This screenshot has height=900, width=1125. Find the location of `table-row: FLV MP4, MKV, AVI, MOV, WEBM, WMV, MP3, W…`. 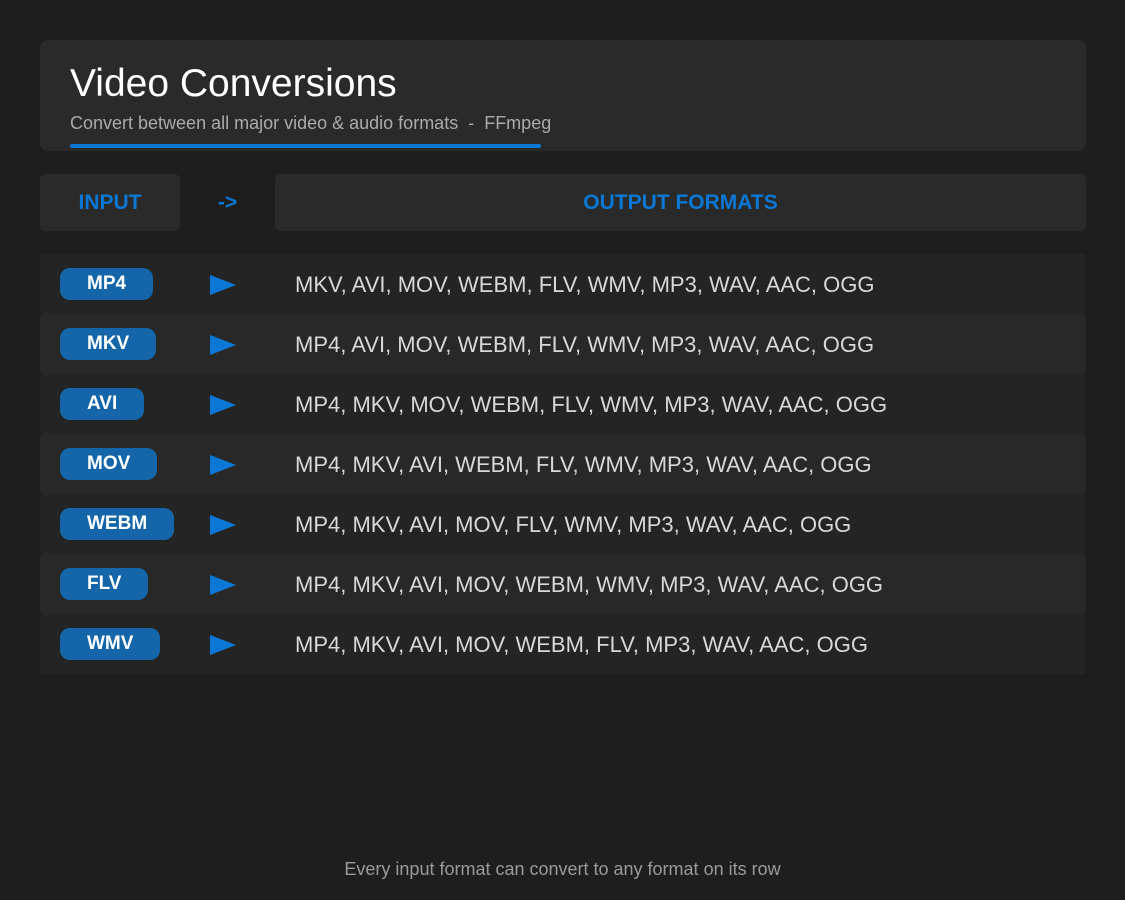

table-row: FLV MP4, MKV, AVI, MOV, WEBM, WMV, MP3, W… is located at coordinates (563, 584).